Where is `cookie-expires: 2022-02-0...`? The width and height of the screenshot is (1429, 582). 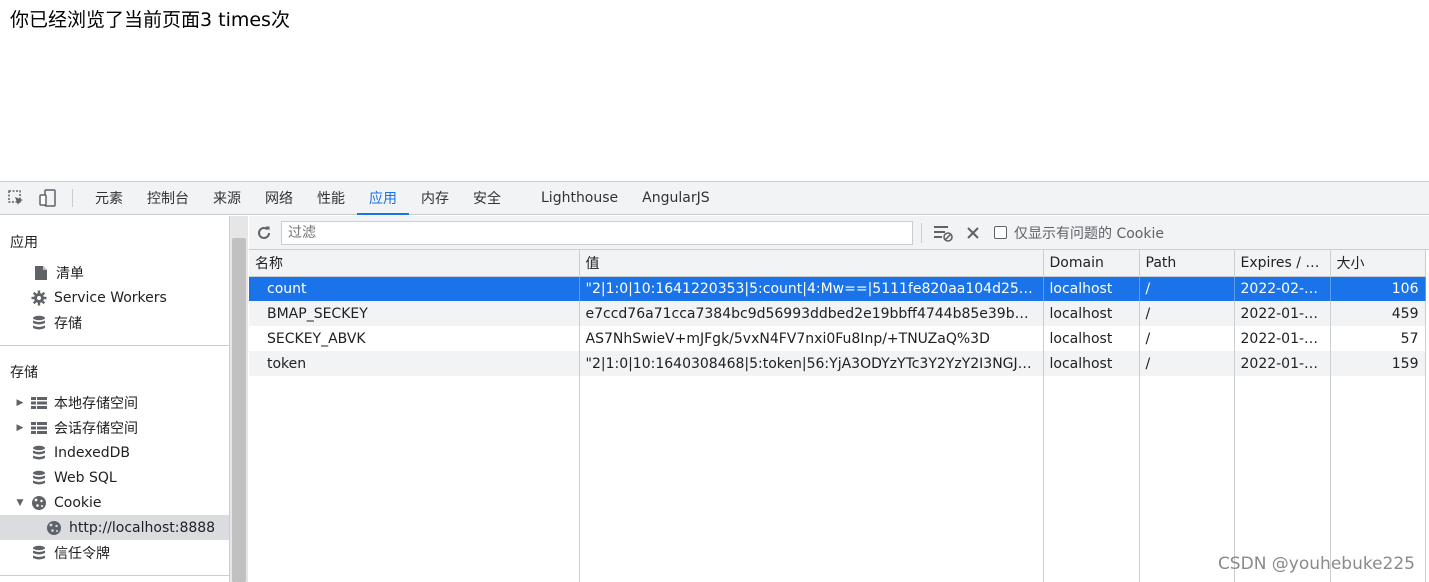
cookie-expires: 2022-02-0... is located at coordinates (1282, 288).